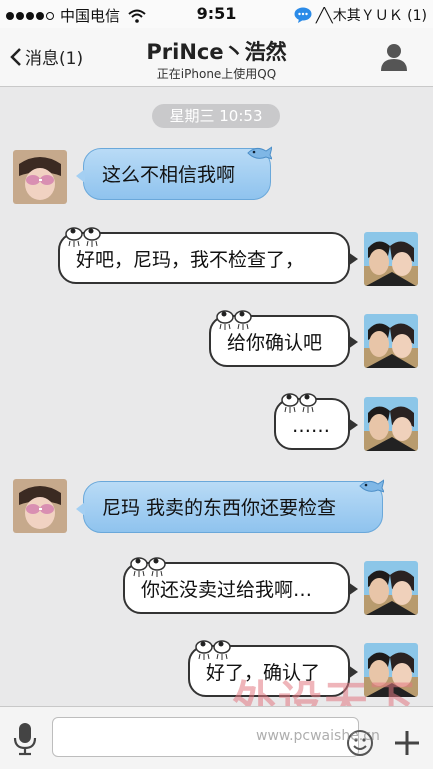 The height and width of the screenshot is (769, 433). Describe the element at coordinates (216, 116) in the screenshot. I see `timestamp-pill: 星期三 10:53` at that location.